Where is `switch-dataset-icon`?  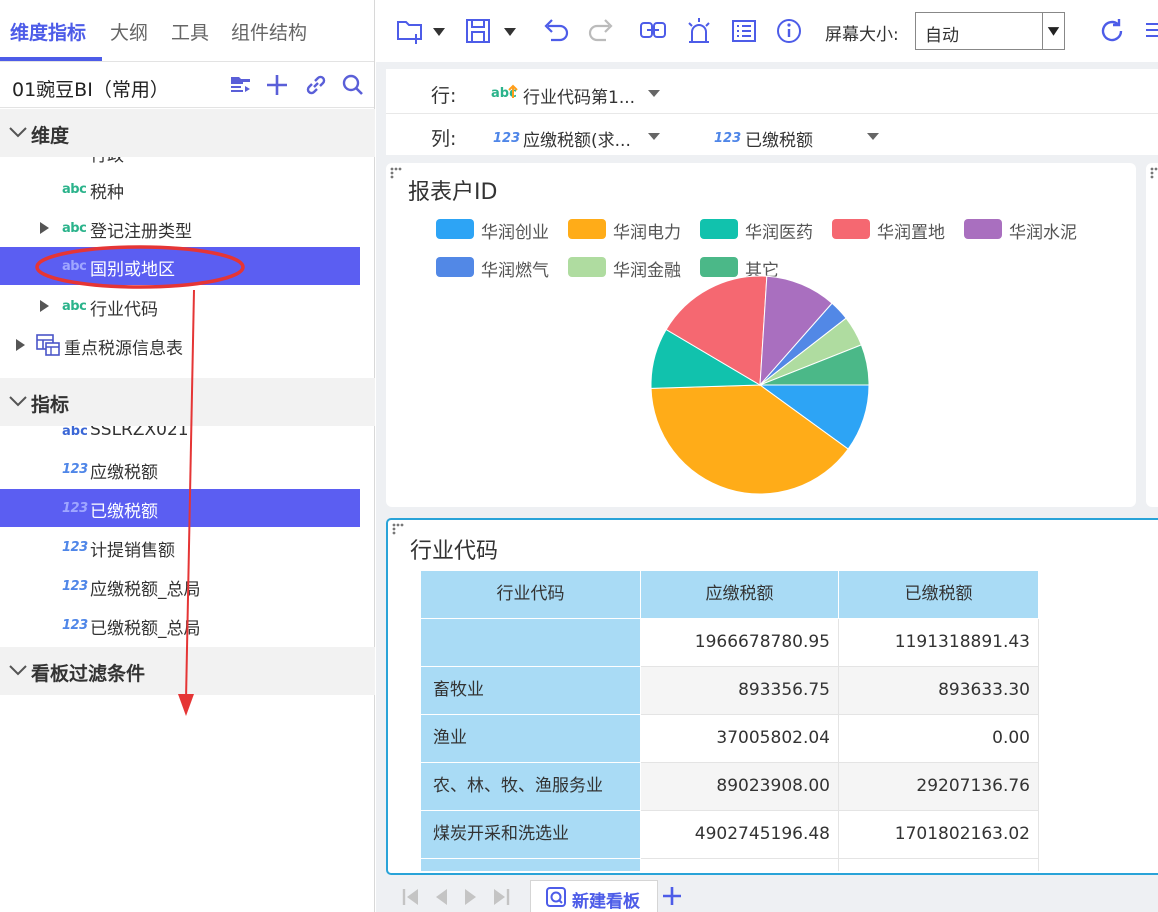 switch-dataset-icon is located at coordinates (241, 85).